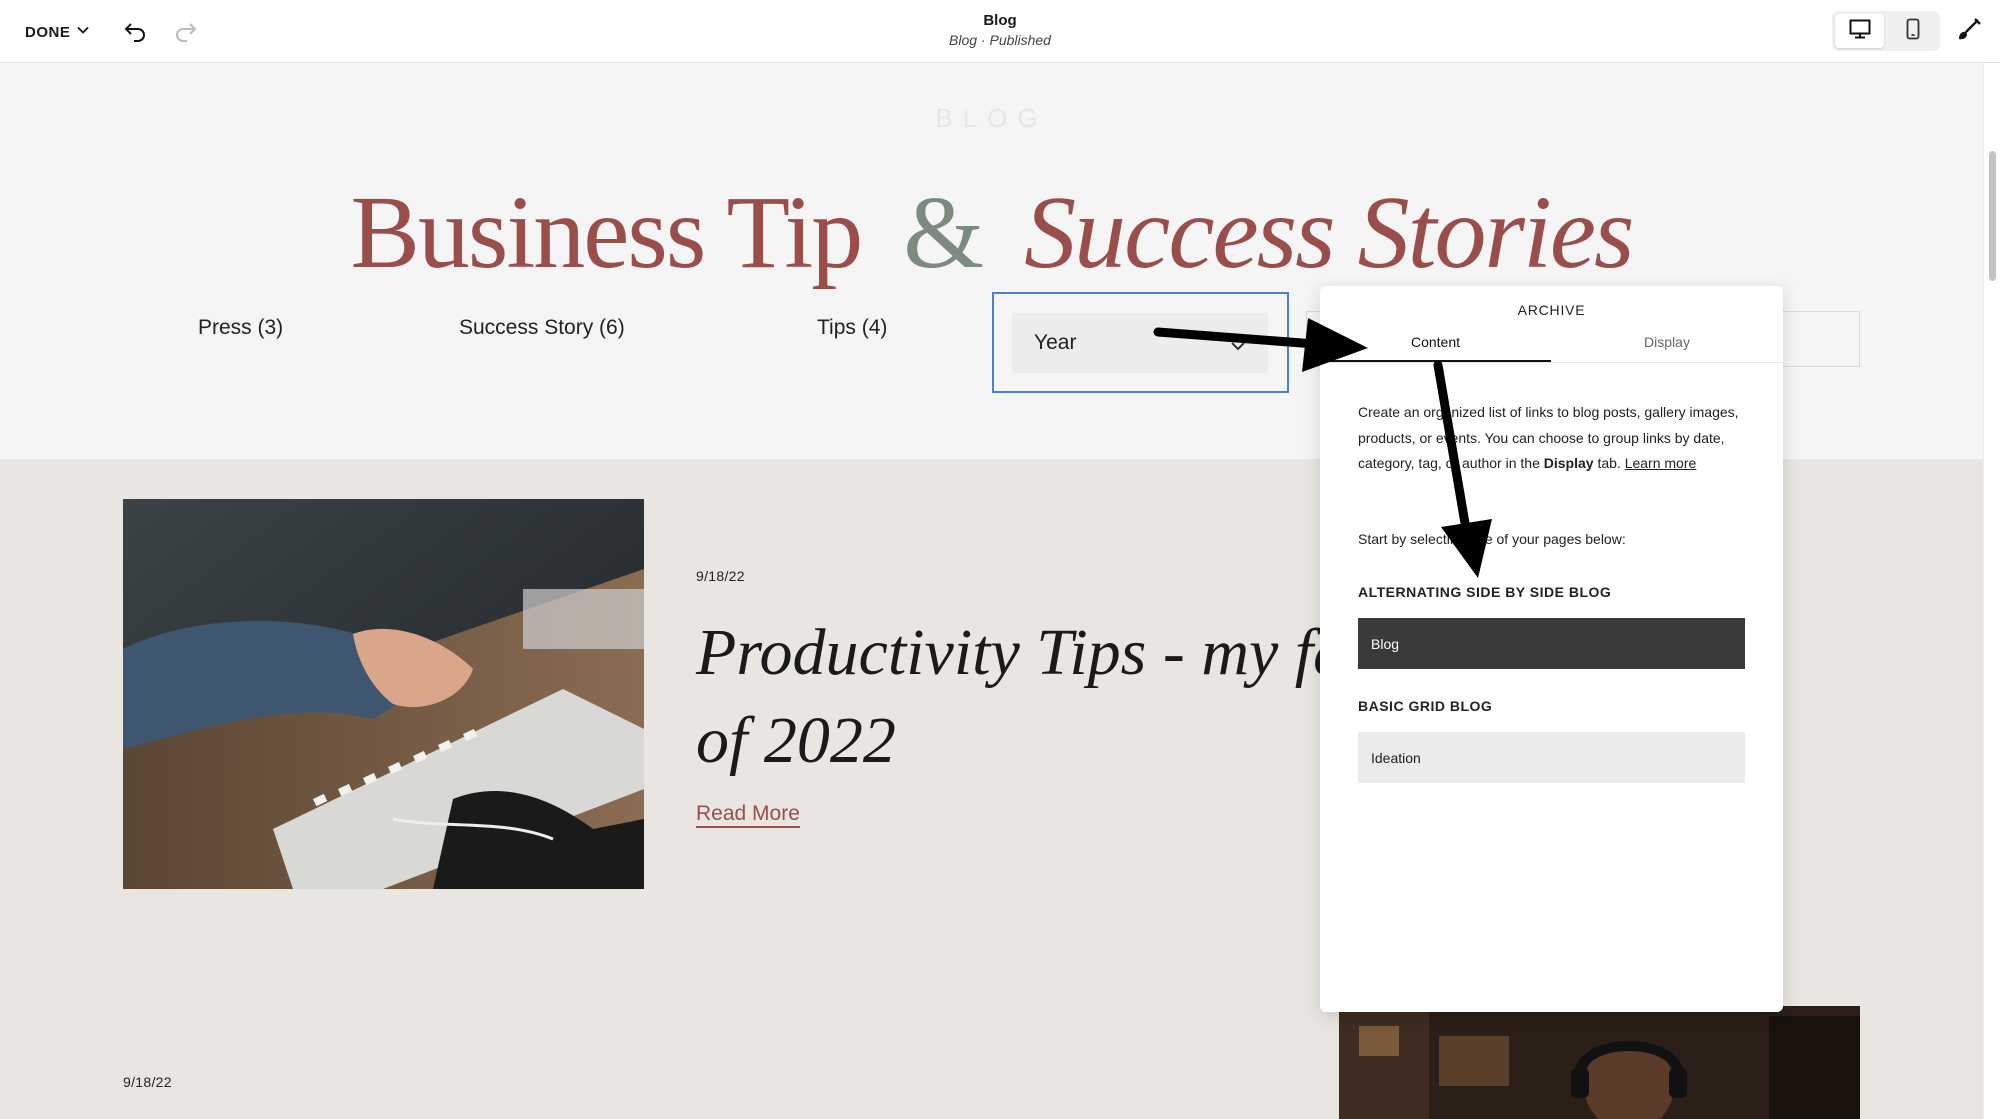 Image resolution: width=2000 pixels, height=1119 pixels. What do you see at coordinates (1046, 697) in the screenshot?
I see `post-title: Productivity Tips - my fa of 2022` at bounding box center [1046, 697].